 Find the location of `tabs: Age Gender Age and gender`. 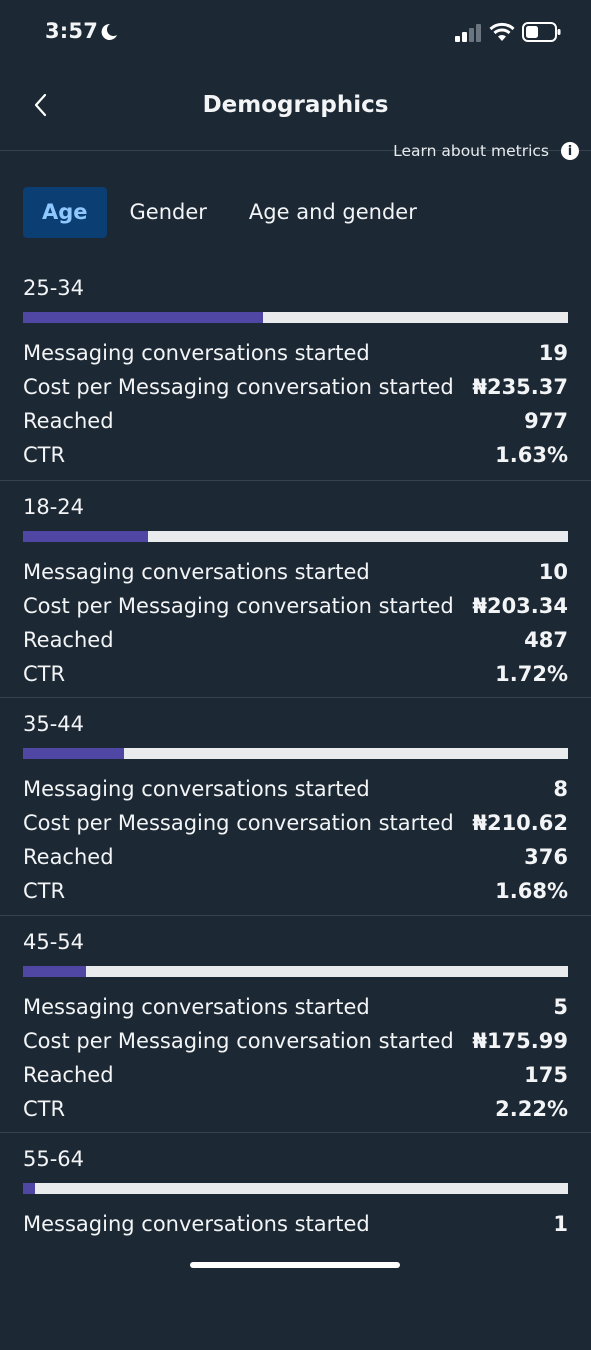

tabs: Age Gender Age and gender is located at coordinates (231, 212).